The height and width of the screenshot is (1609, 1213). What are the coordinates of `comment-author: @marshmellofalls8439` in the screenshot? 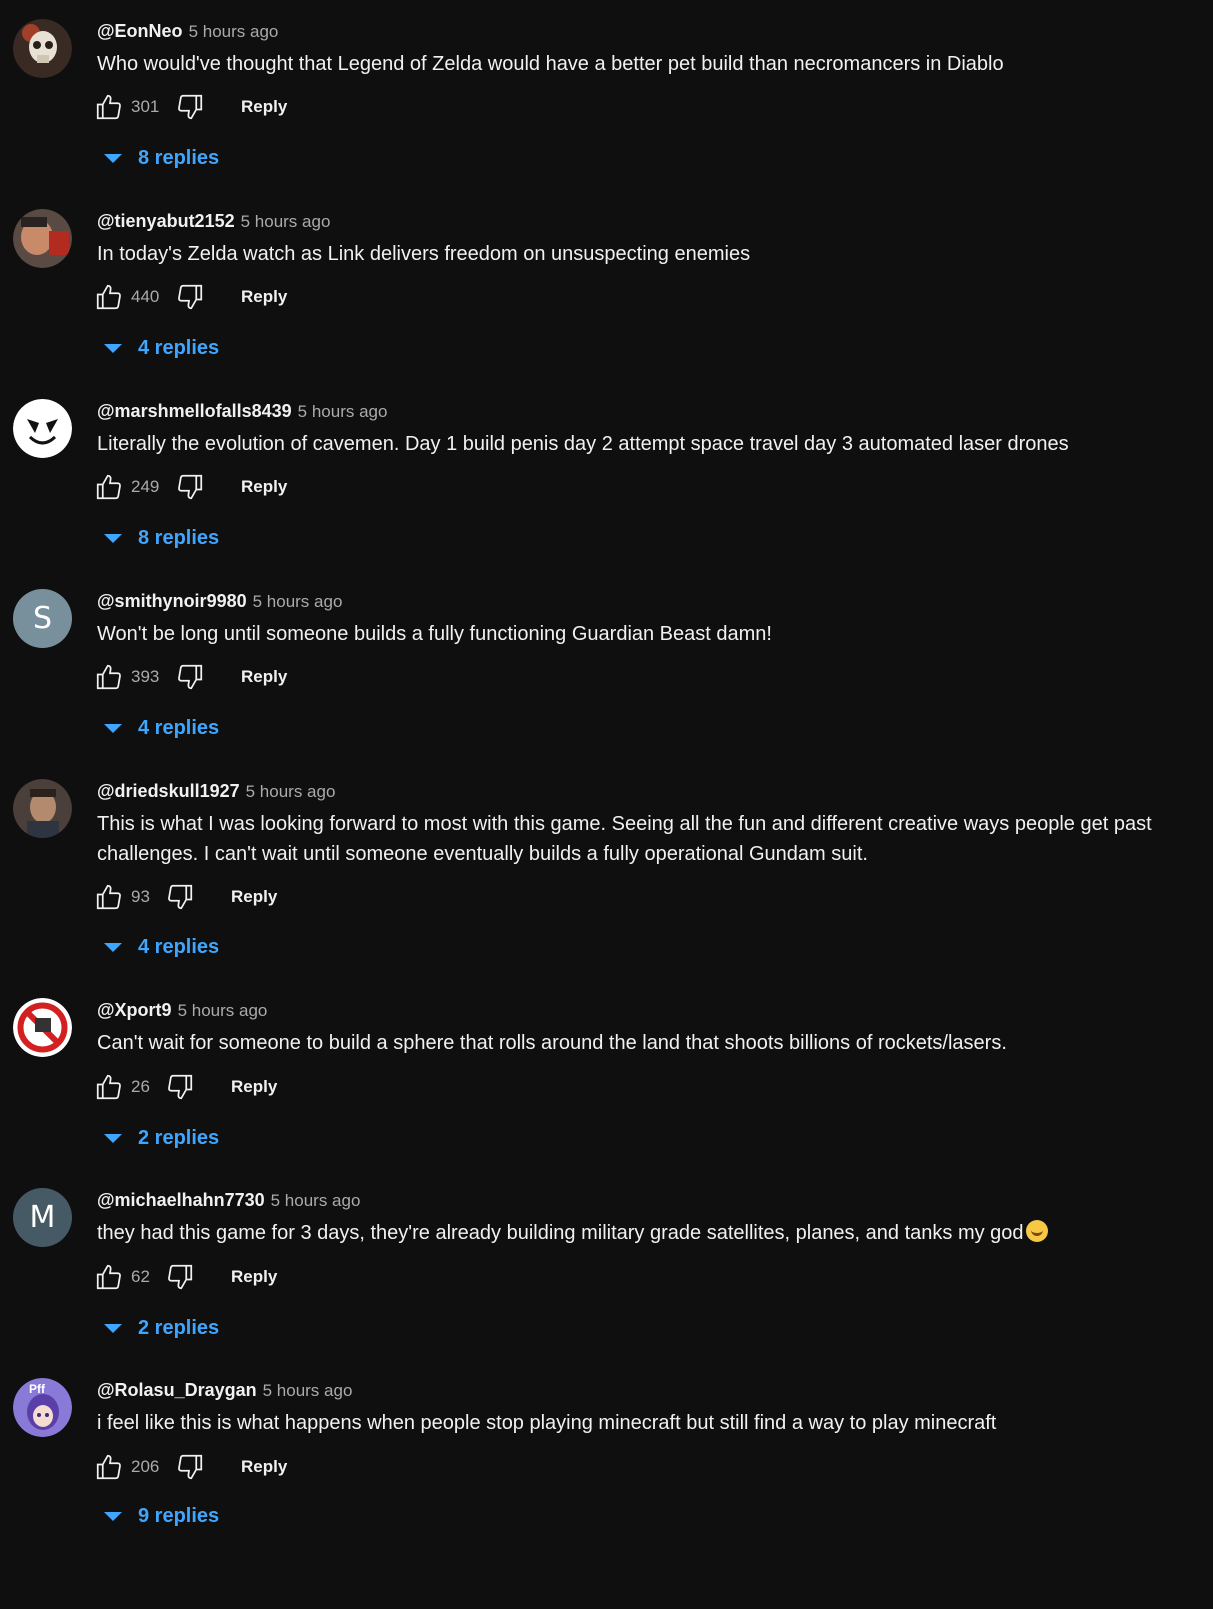 It's located at (194, 411).